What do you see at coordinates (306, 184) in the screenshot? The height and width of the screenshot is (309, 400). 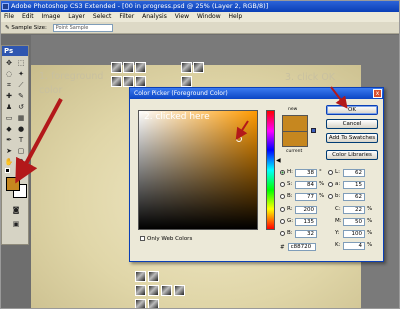 I see `saturation-input: 84` at bounding box center [306, 184].